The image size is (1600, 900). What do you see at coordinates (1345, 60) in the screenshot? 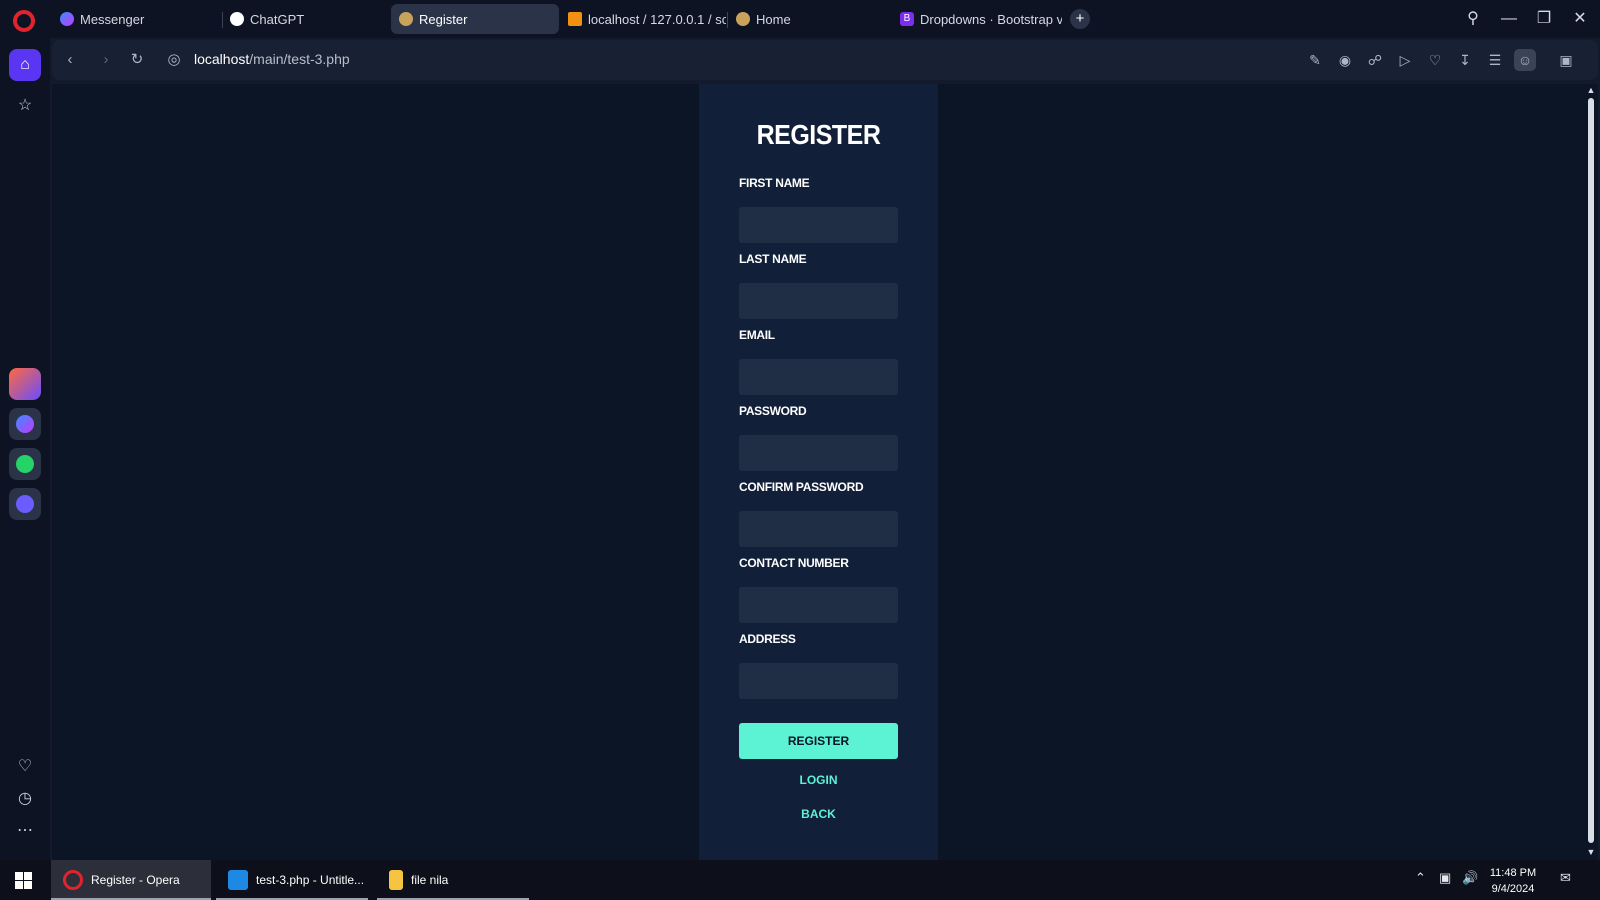
I see `camera-icon: ◉` at bounding box center [1345, 60].